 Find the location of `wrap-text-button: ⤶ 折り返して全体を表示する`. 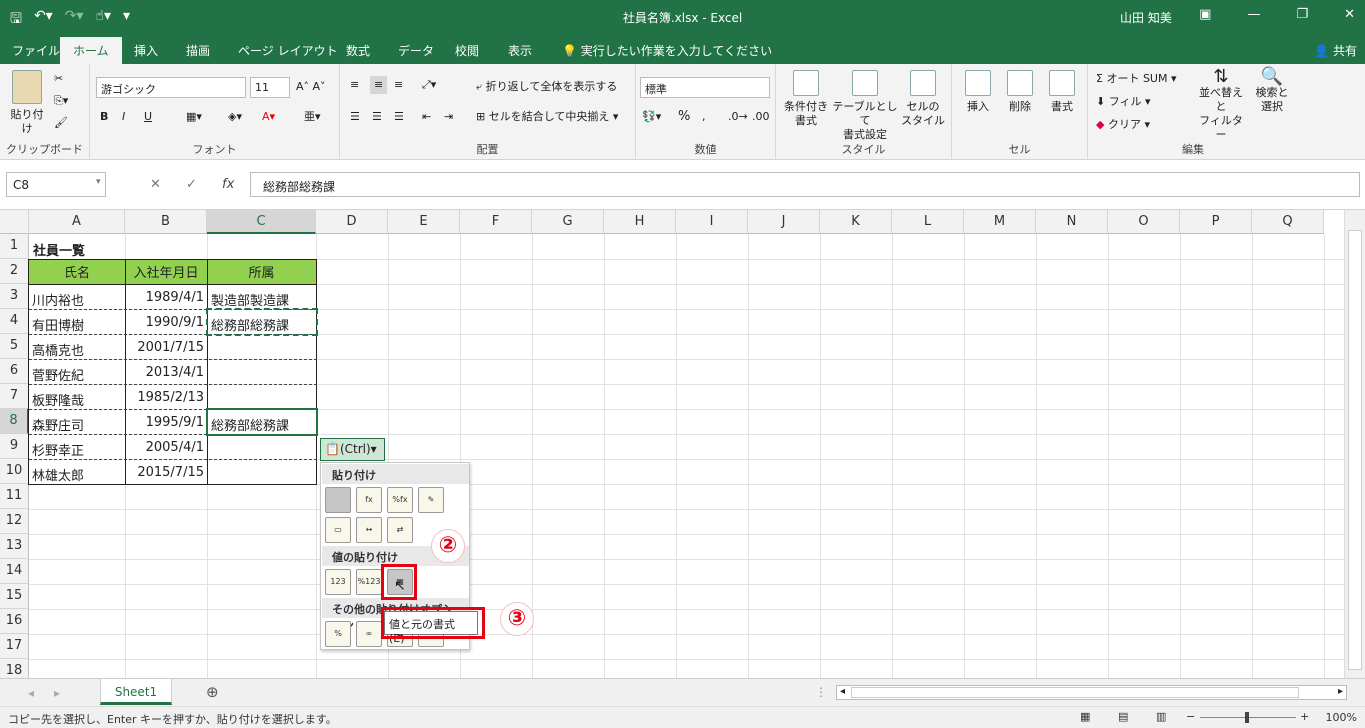

wrap-text-button: ⤶ 折り返して全体を表示する is located at coordinates (546, 87).